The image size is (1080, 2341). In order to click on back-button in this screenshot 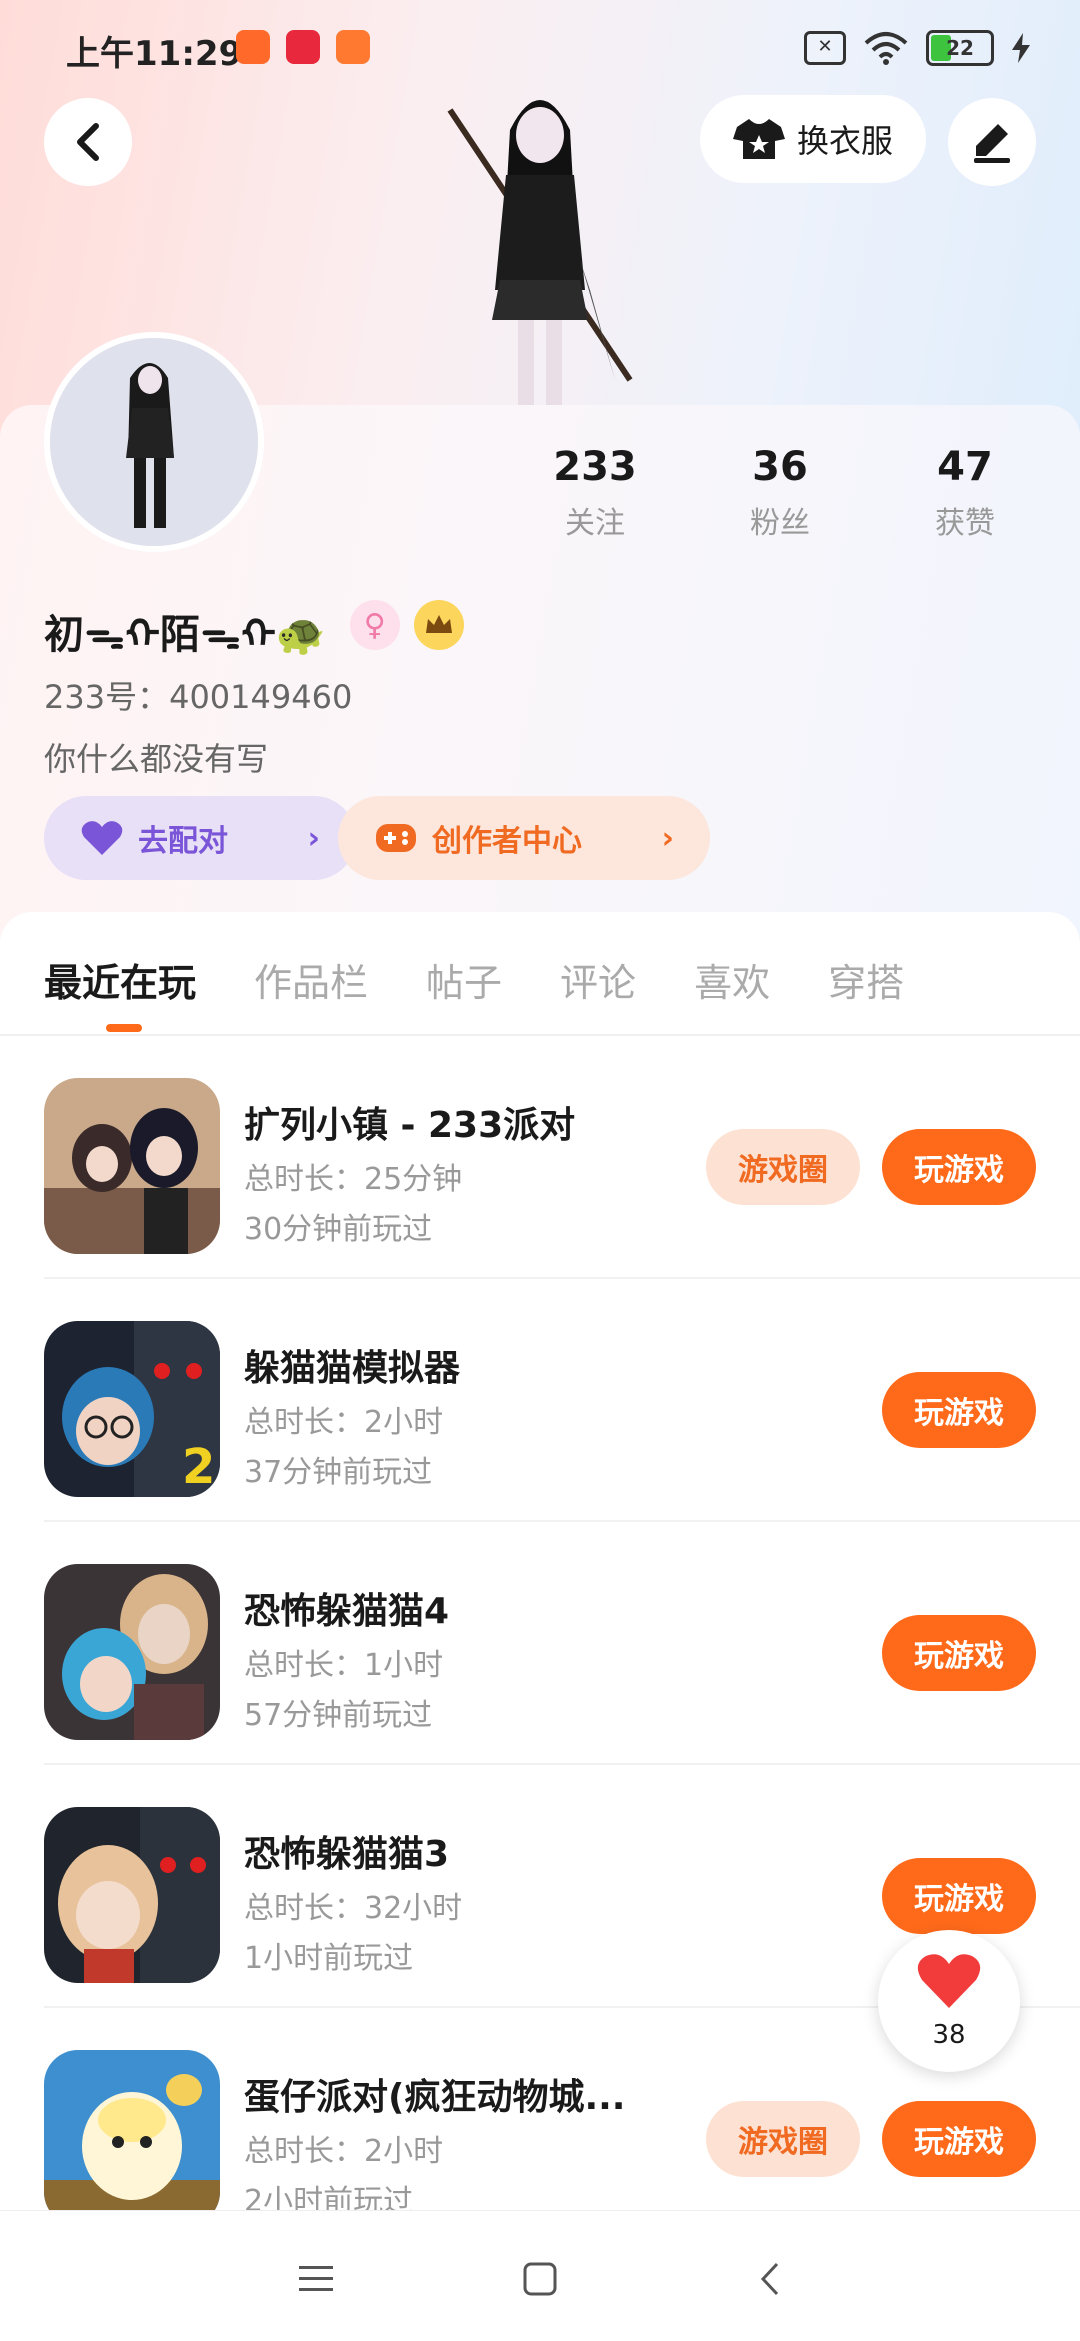, I will do `click(88, 142)`.